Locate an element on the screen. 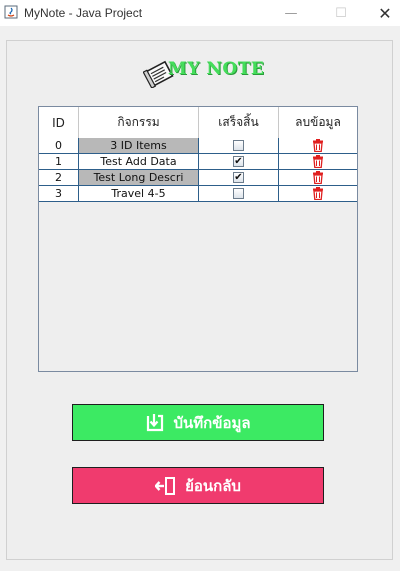 The width and height of the screenshot is (400, 571). cell-activity: Travel 4-5 is located at coordinates (139, 194).